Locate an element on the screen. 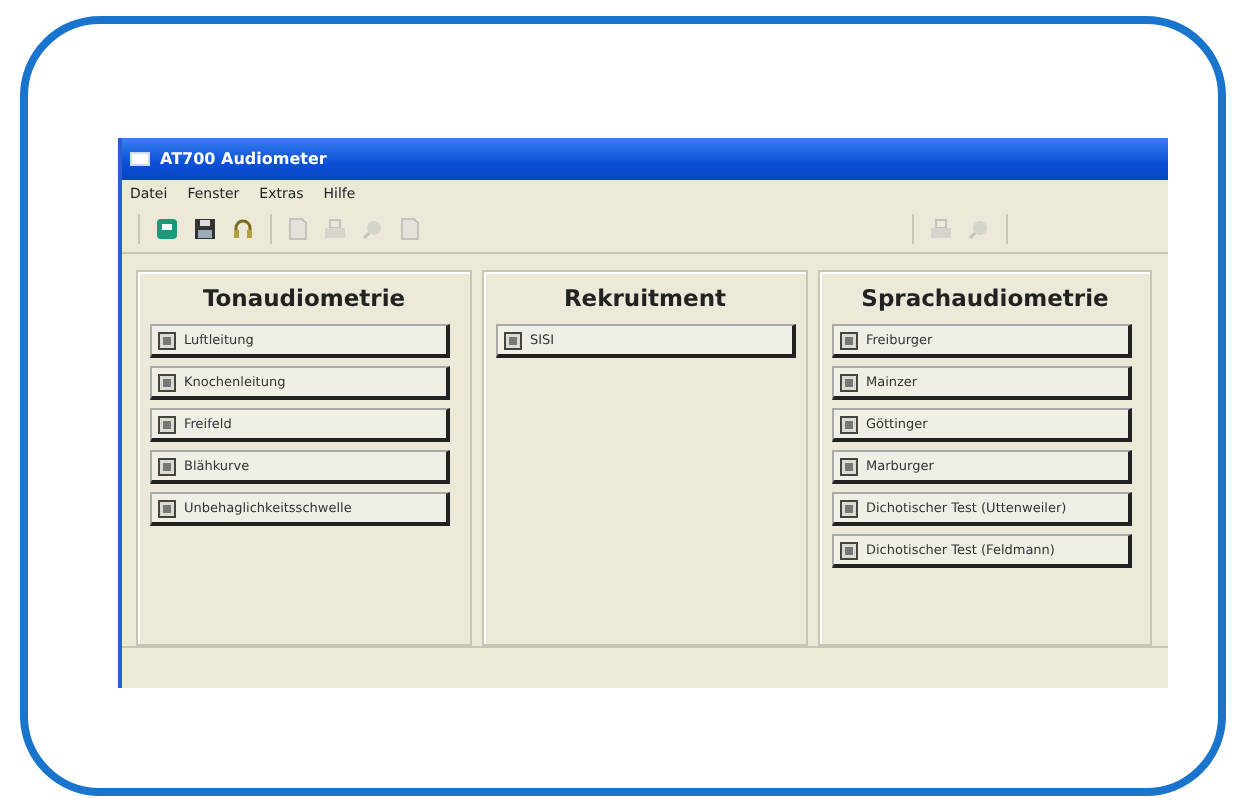  floppy-icon is located at coordinates (205, 228).